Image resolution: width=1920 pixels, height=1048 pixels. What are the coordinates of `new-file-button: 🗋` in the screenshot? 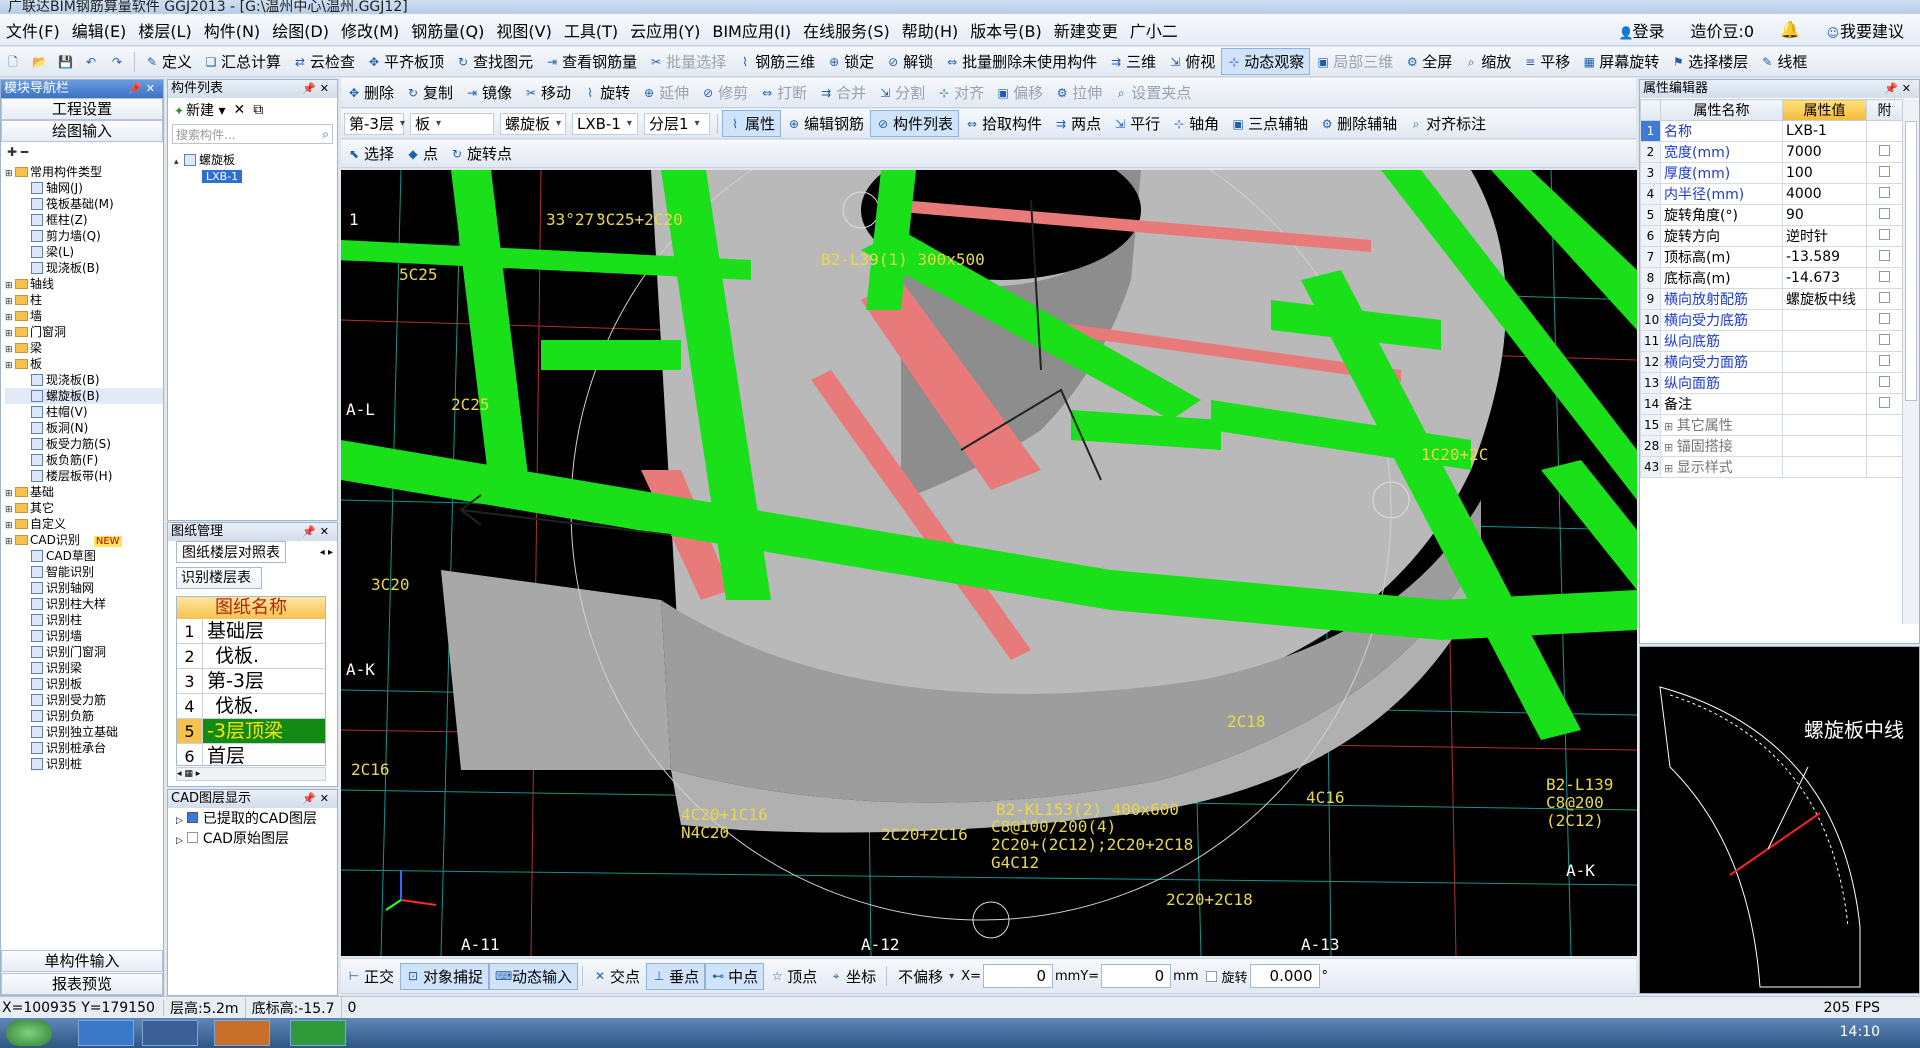 It's located at (13, 62).